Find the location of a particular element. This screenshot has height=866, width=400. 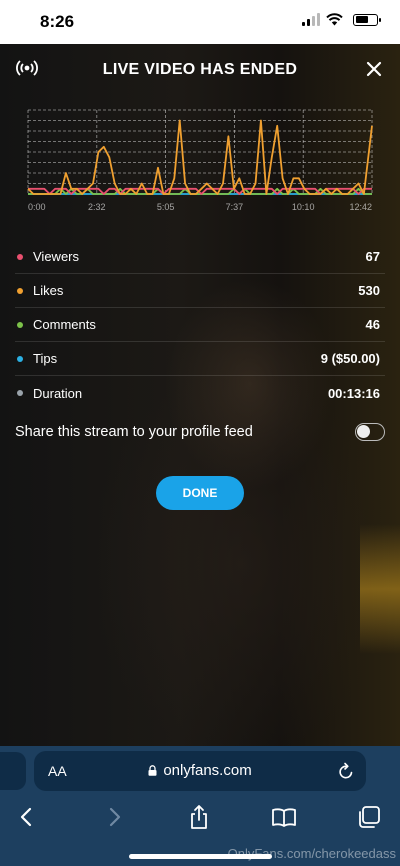

cellular-signal-icon is located at coordinates (311, 19).